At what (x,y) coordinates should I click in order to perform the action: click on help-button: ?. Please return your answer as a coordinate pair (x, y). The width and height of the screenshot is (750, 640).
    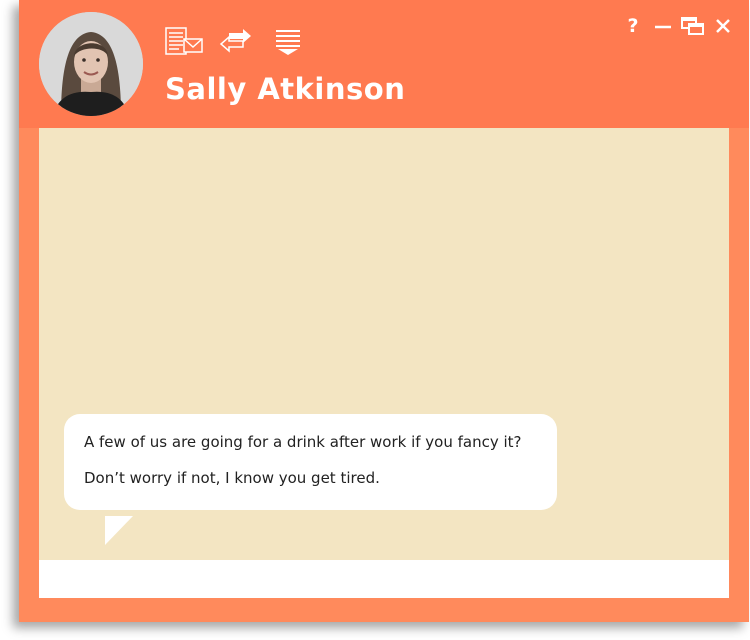
    Looking at the image, I should click on (633, 26).